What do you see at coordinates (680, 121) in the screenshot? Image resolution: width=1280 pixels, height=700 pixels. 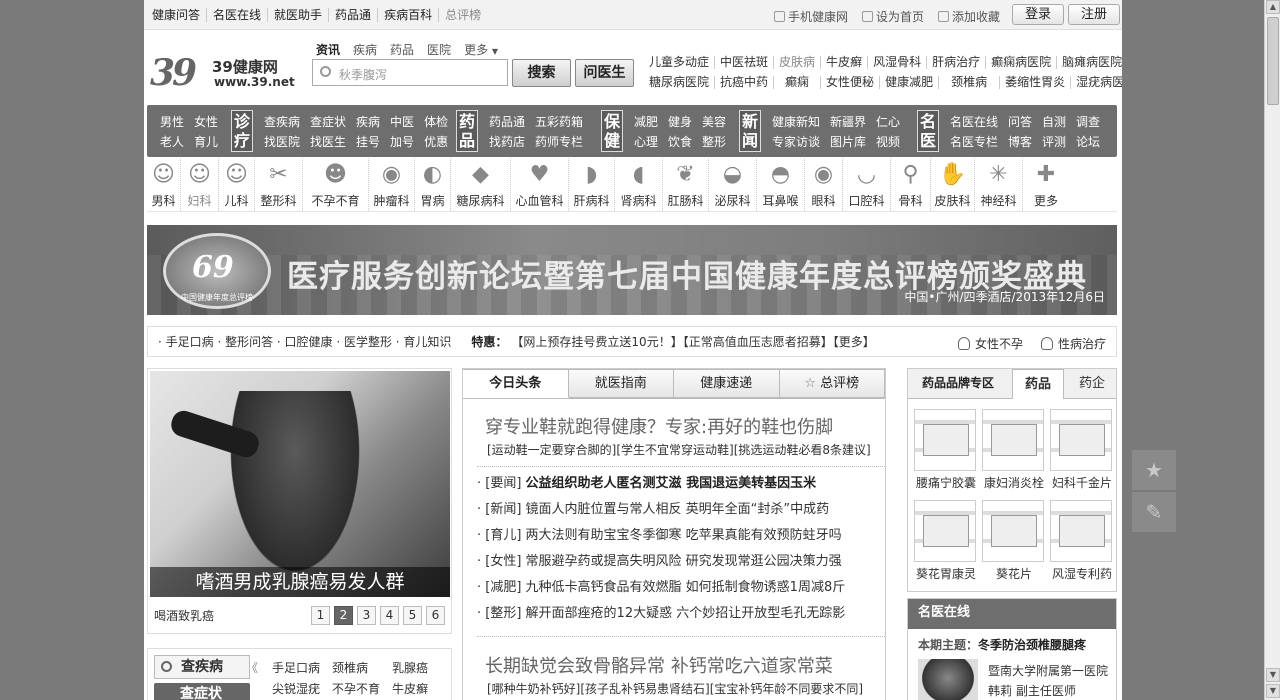 I see `nav-link: 健身` at bounding box center [680, 121].